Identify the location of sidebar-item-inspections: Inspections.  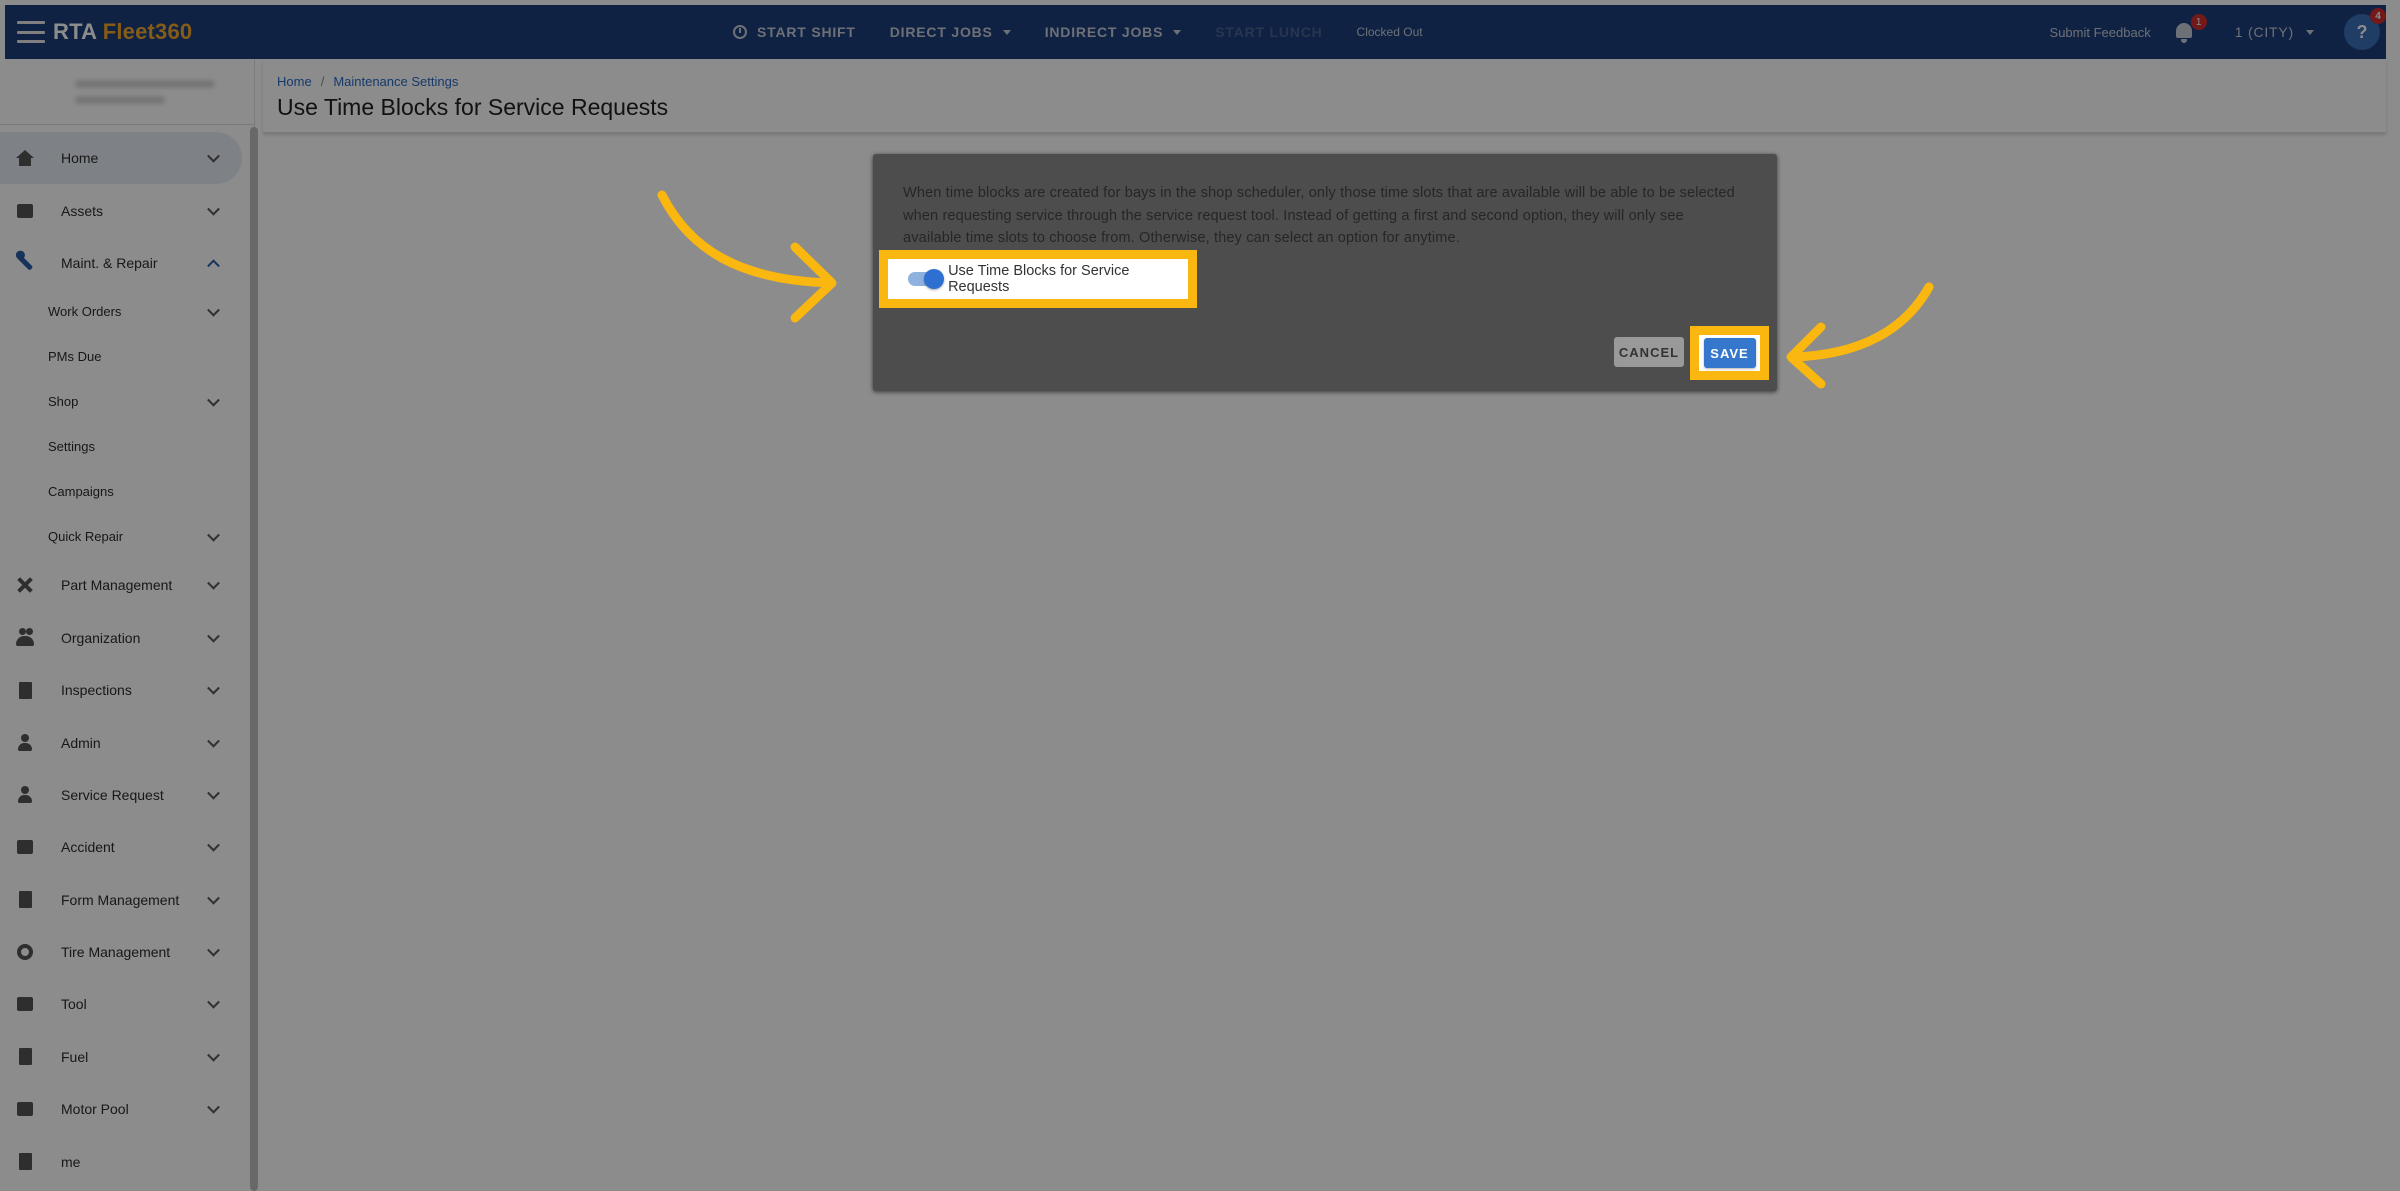
(121, 690).